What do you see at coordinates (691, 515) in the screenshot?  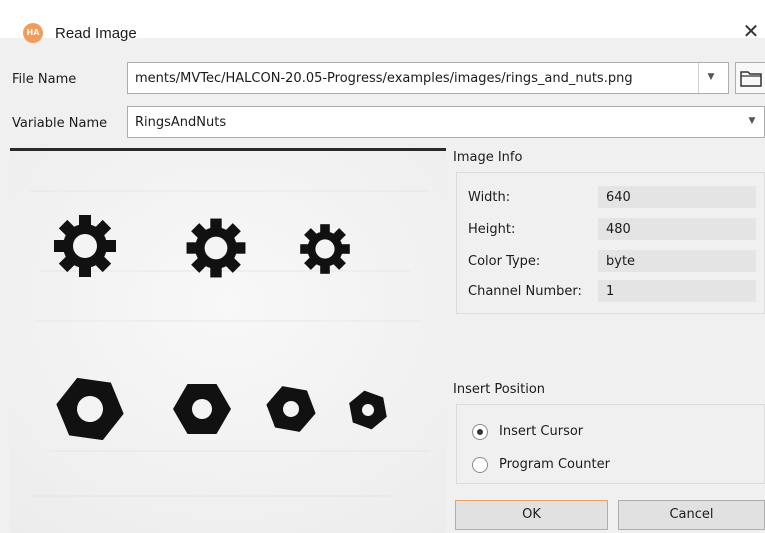 I see `cancel-button: Cancel` at bounding box center [691, 515].